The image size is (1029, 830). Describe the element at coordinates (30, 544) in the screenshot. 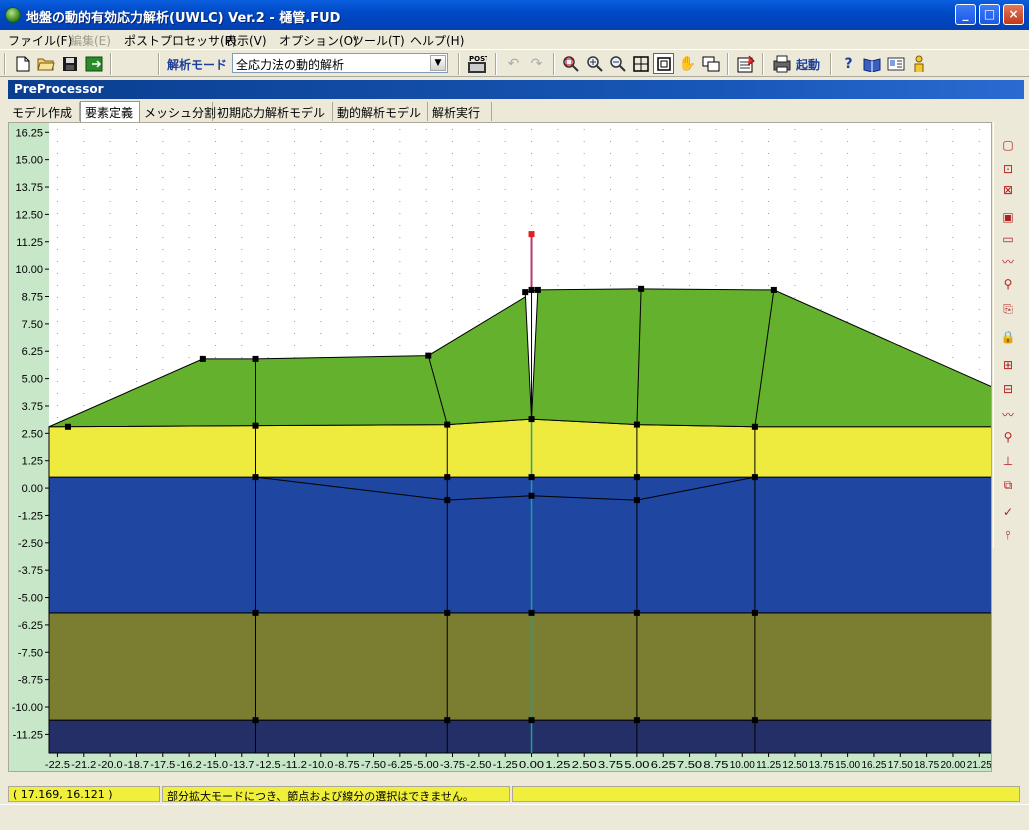

I see `y-tick-label: -2.50` at that location.